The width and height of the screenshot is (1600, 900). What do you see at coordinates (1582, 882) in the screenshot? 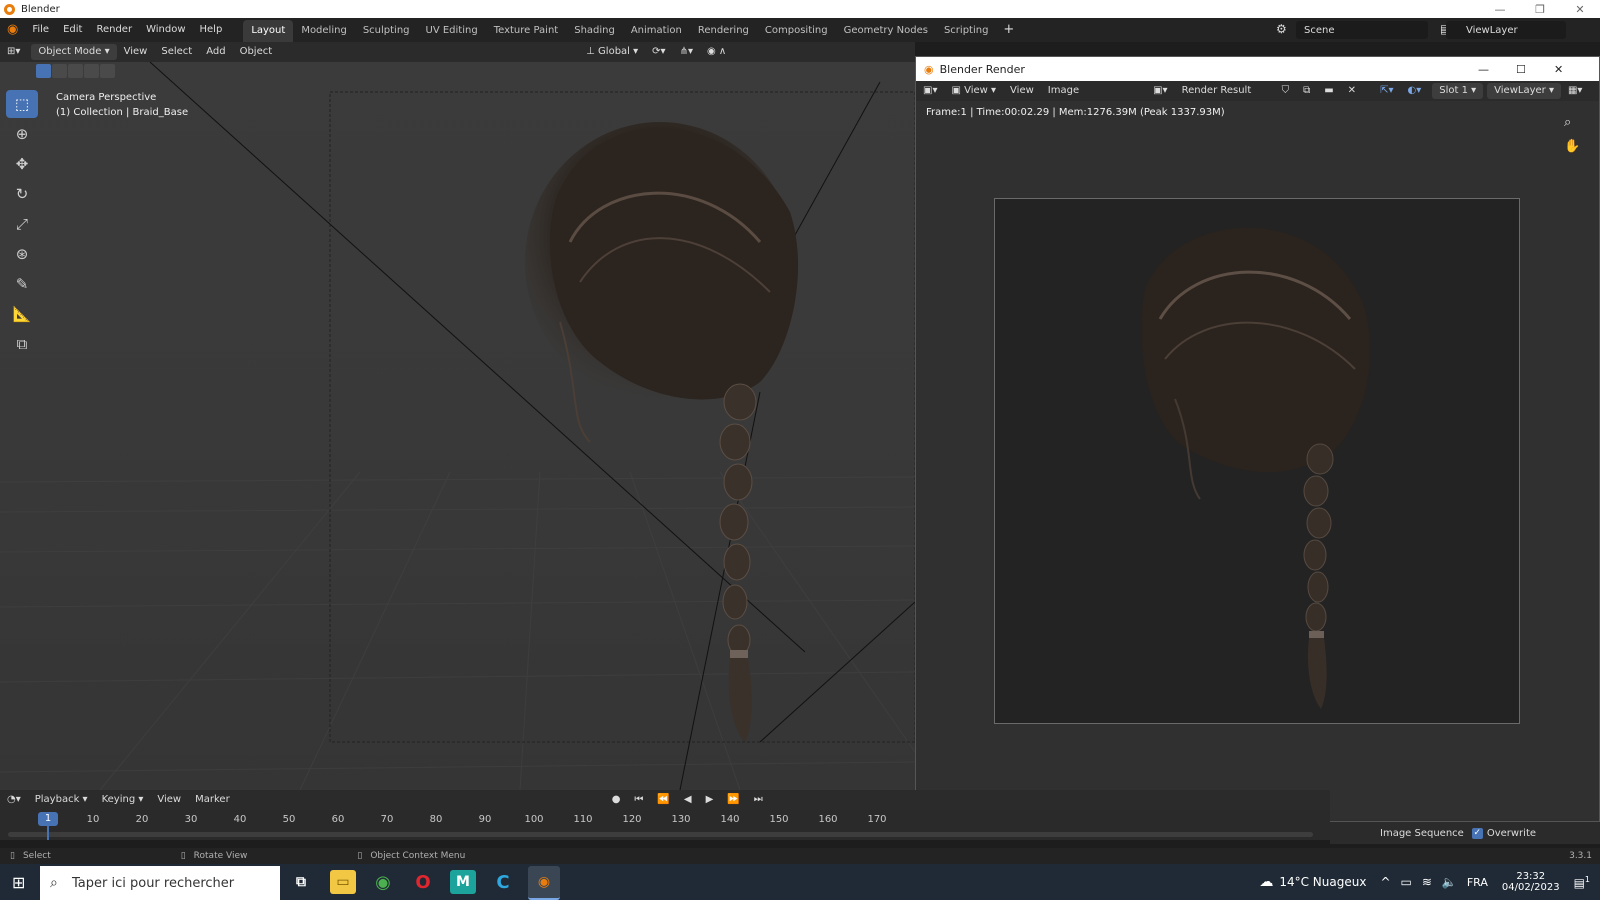
I see `notification-icon: ▤1` at bounding box center [1582, 882].